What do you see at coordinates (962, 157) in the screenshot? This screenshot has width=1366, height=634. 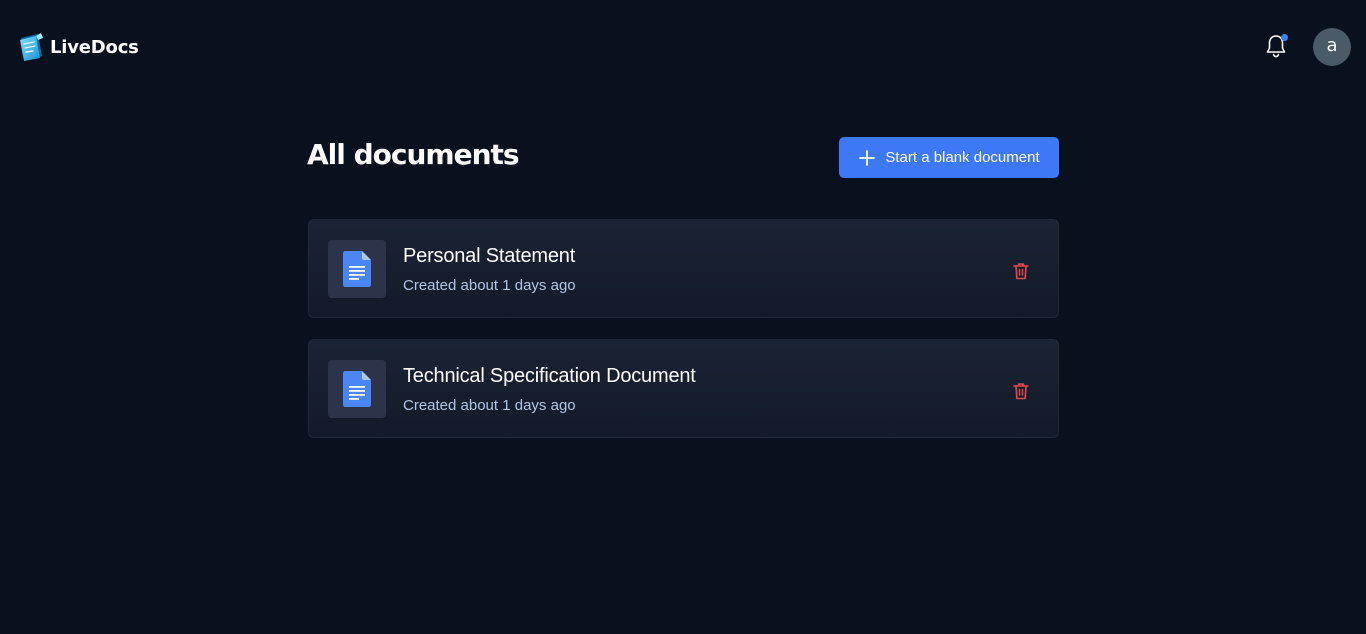 I see `start-blank-document-label: Start a blank document` at bounding box center [962, 157].